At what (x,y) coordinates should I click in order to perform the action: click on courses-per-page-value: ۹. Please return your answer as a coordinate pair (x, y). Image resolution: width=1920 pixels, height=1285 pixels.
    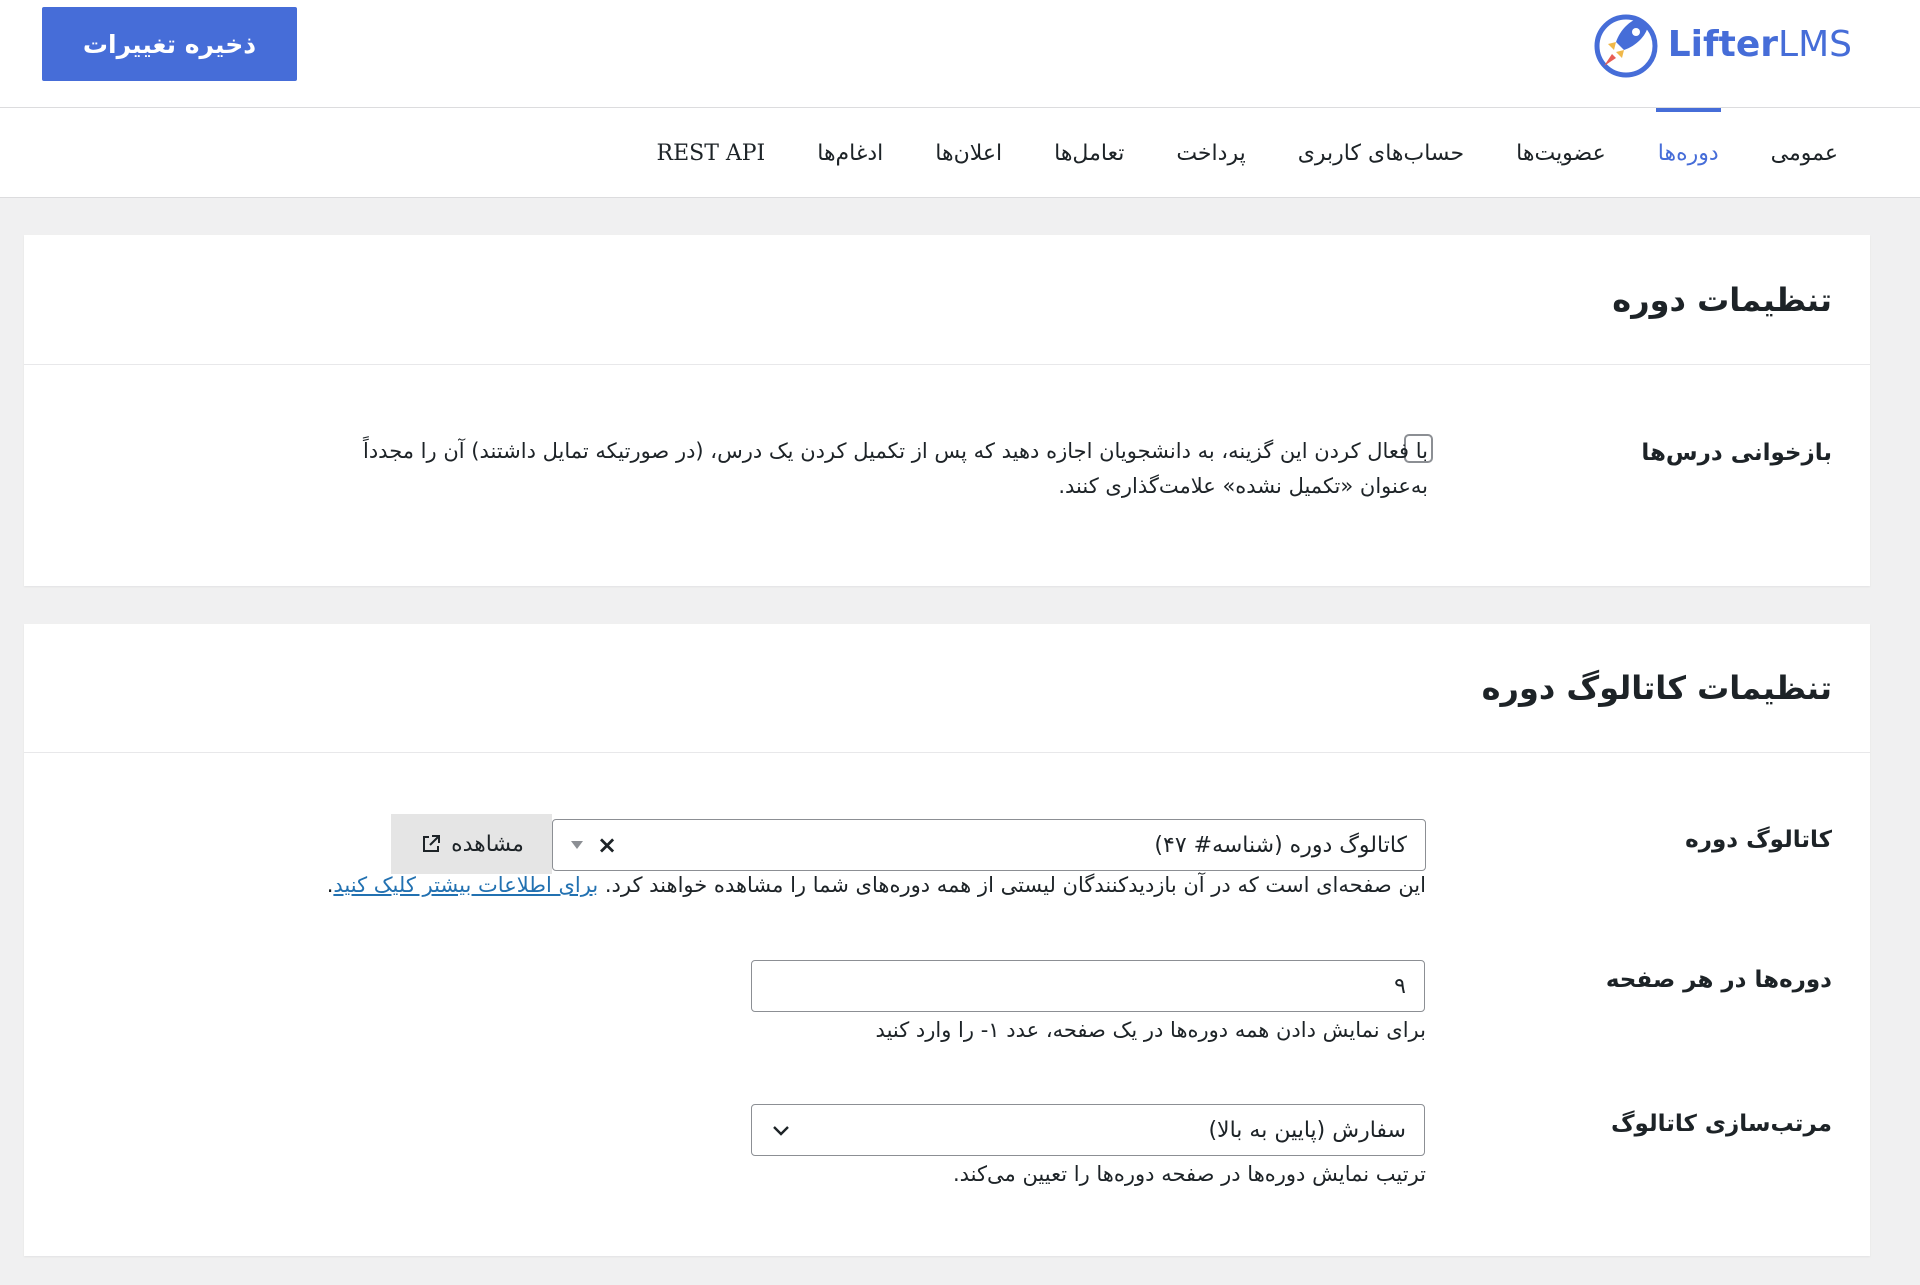
    Looking at the image, I should click on (1400, 986).